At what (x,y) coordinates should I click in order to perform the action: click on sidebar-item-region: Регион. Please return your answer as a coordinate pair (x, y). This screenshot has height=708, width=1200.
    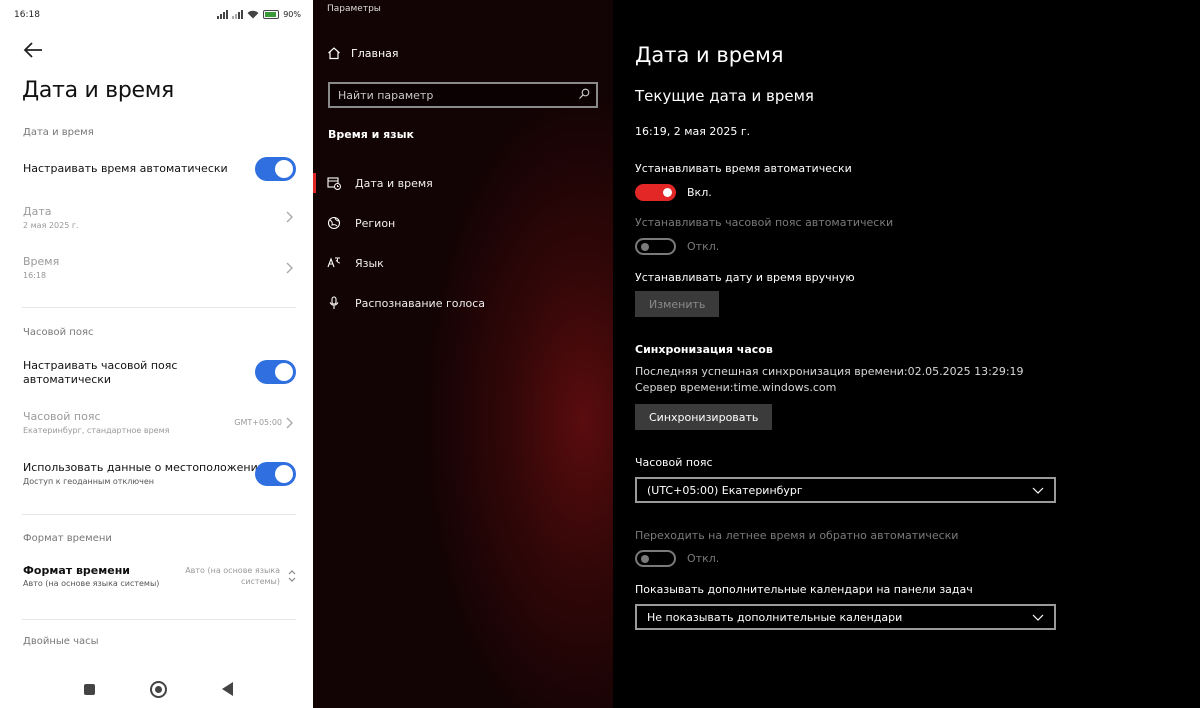
    Looking at the image, I should click on (361, 223).